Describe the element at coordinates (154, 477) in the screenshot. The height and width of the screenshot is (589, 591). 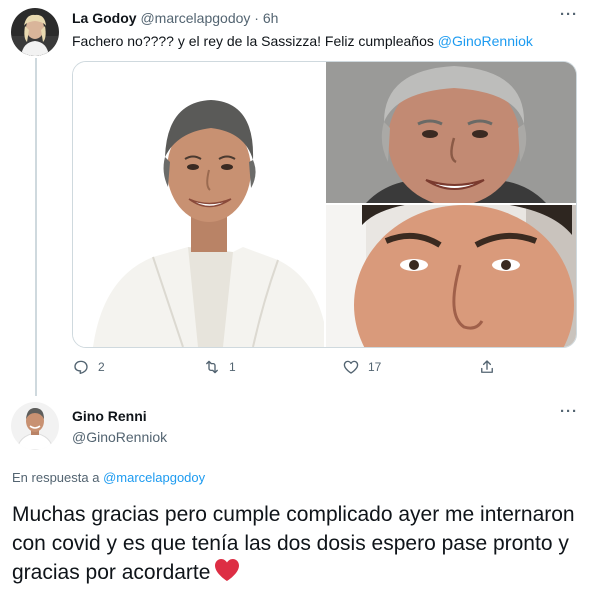
I see `replying-to-mention: @marcelapgodoy` at that location.